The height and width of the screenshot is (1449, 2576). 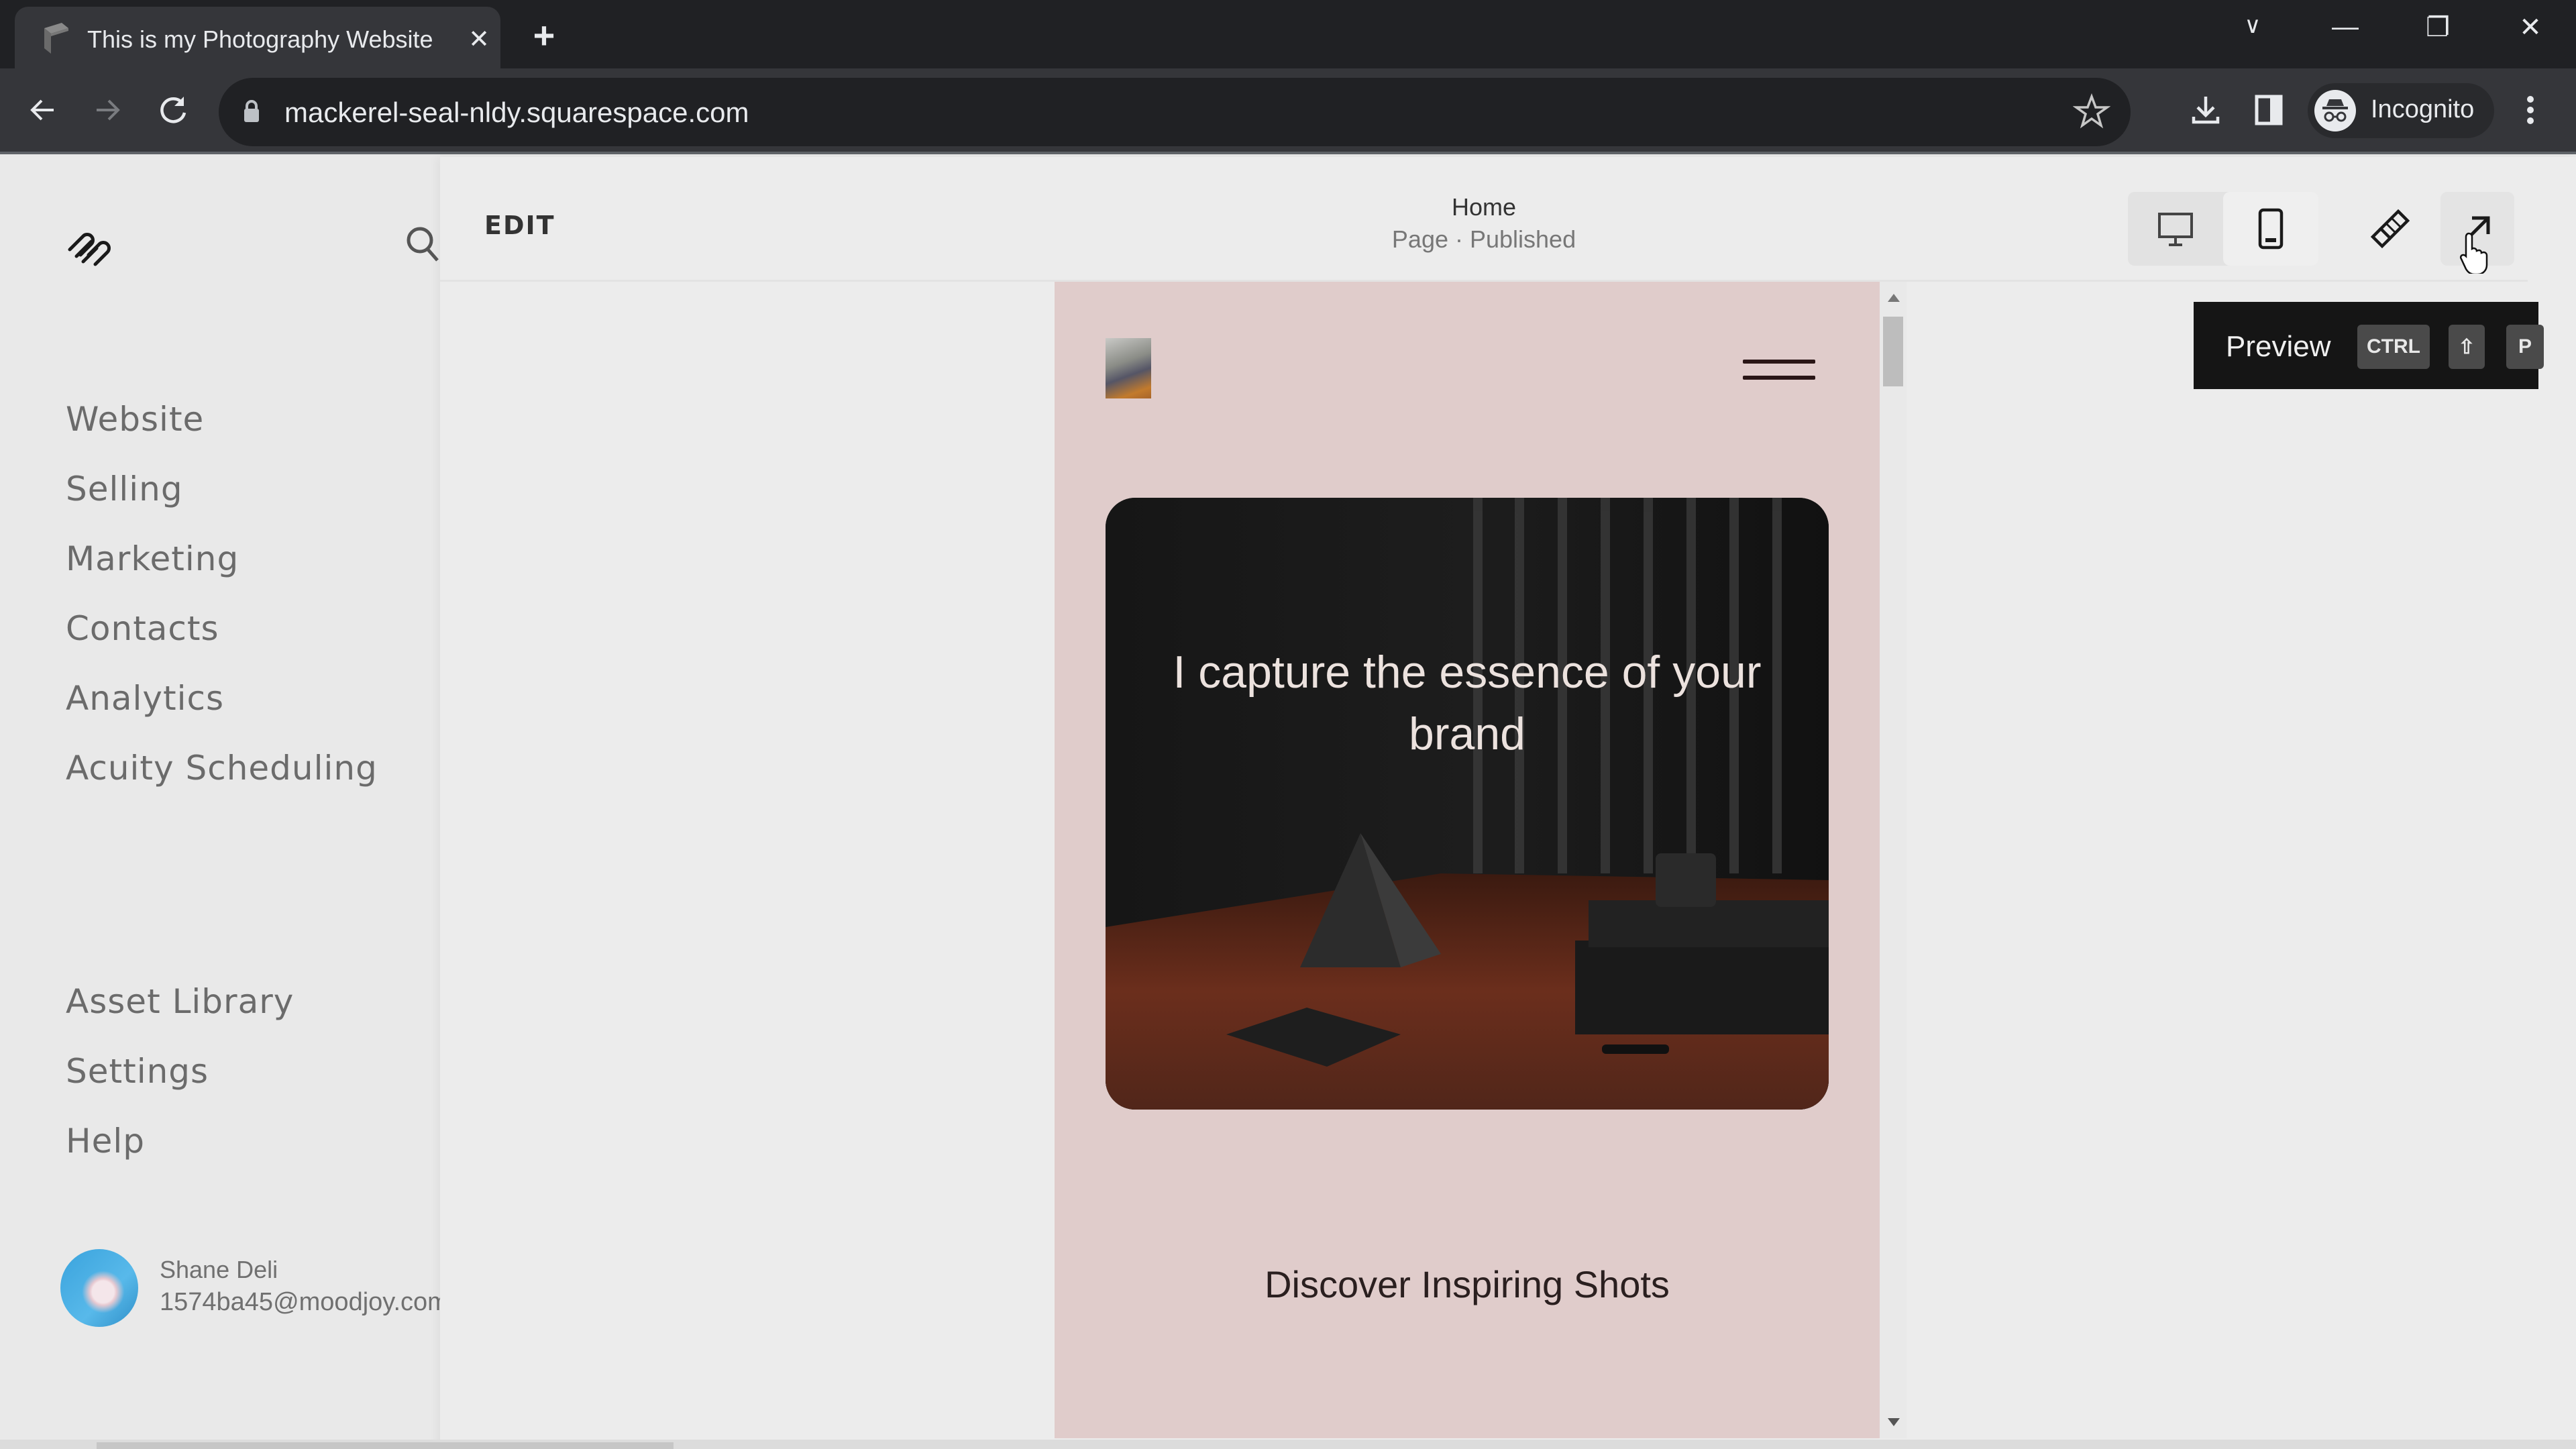 What do you see at coordinates (2525, 347) in the screenshot?
I see `shortcut-key-p: P` at bounding box center [2525, 347].